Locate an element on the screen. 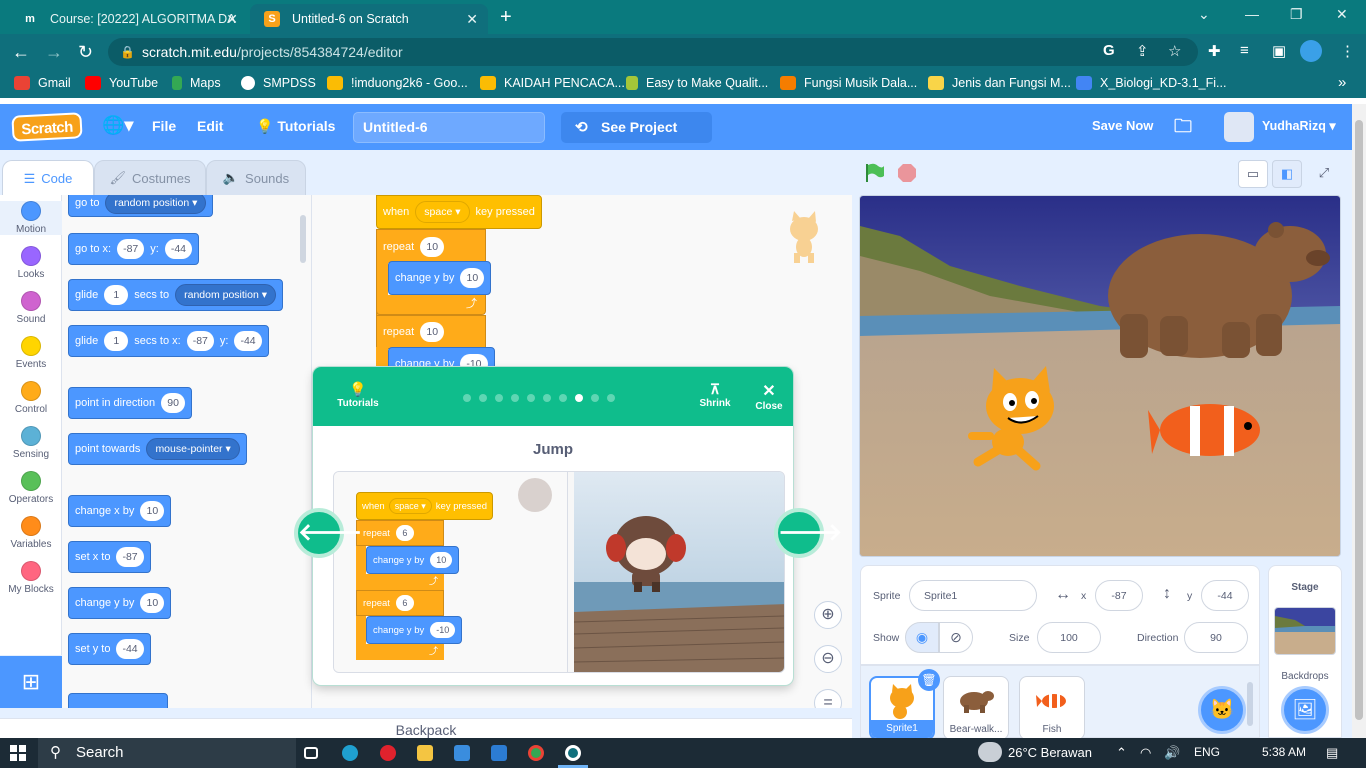 The height and width of the screenshot is (768, 1366). category-variables: Variables is located at coordinates (31, 533).